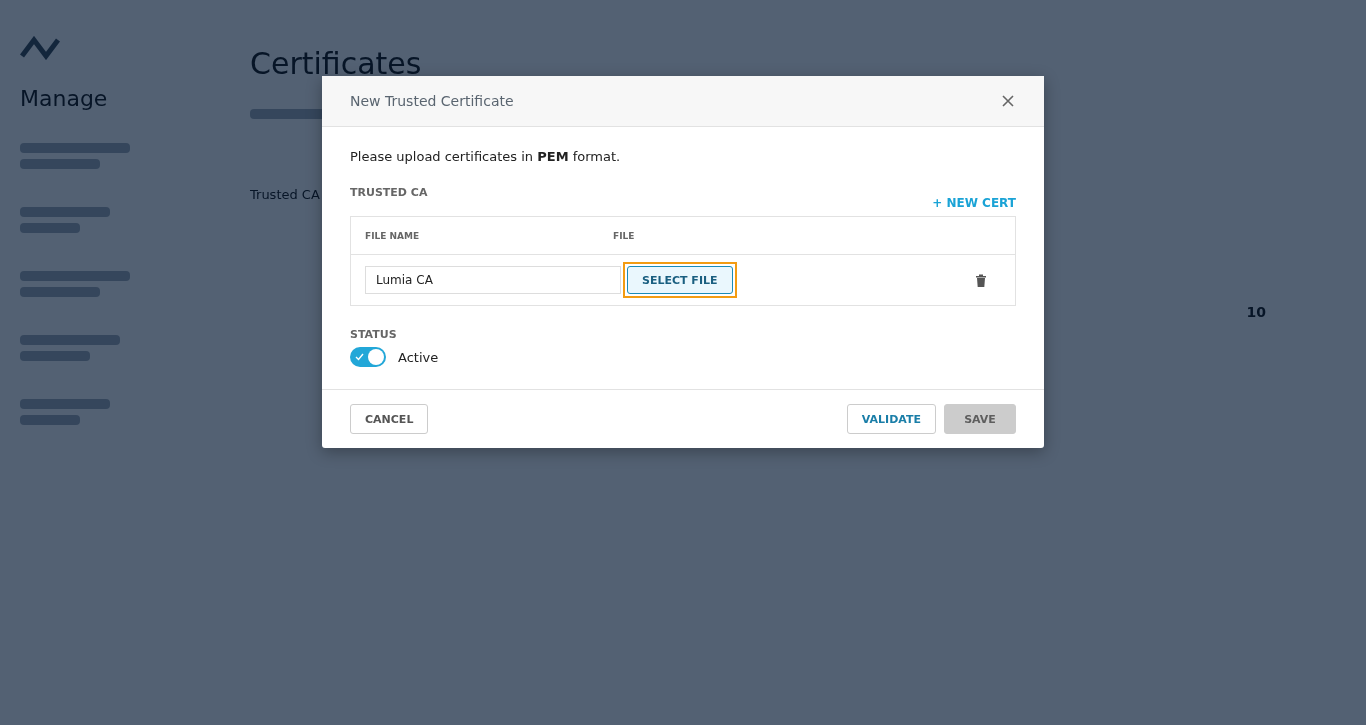  Describe the element at coordinates (486, 156) in the screenshot. I see `intro-text: Please upload certificates in PEM format.` at that location.